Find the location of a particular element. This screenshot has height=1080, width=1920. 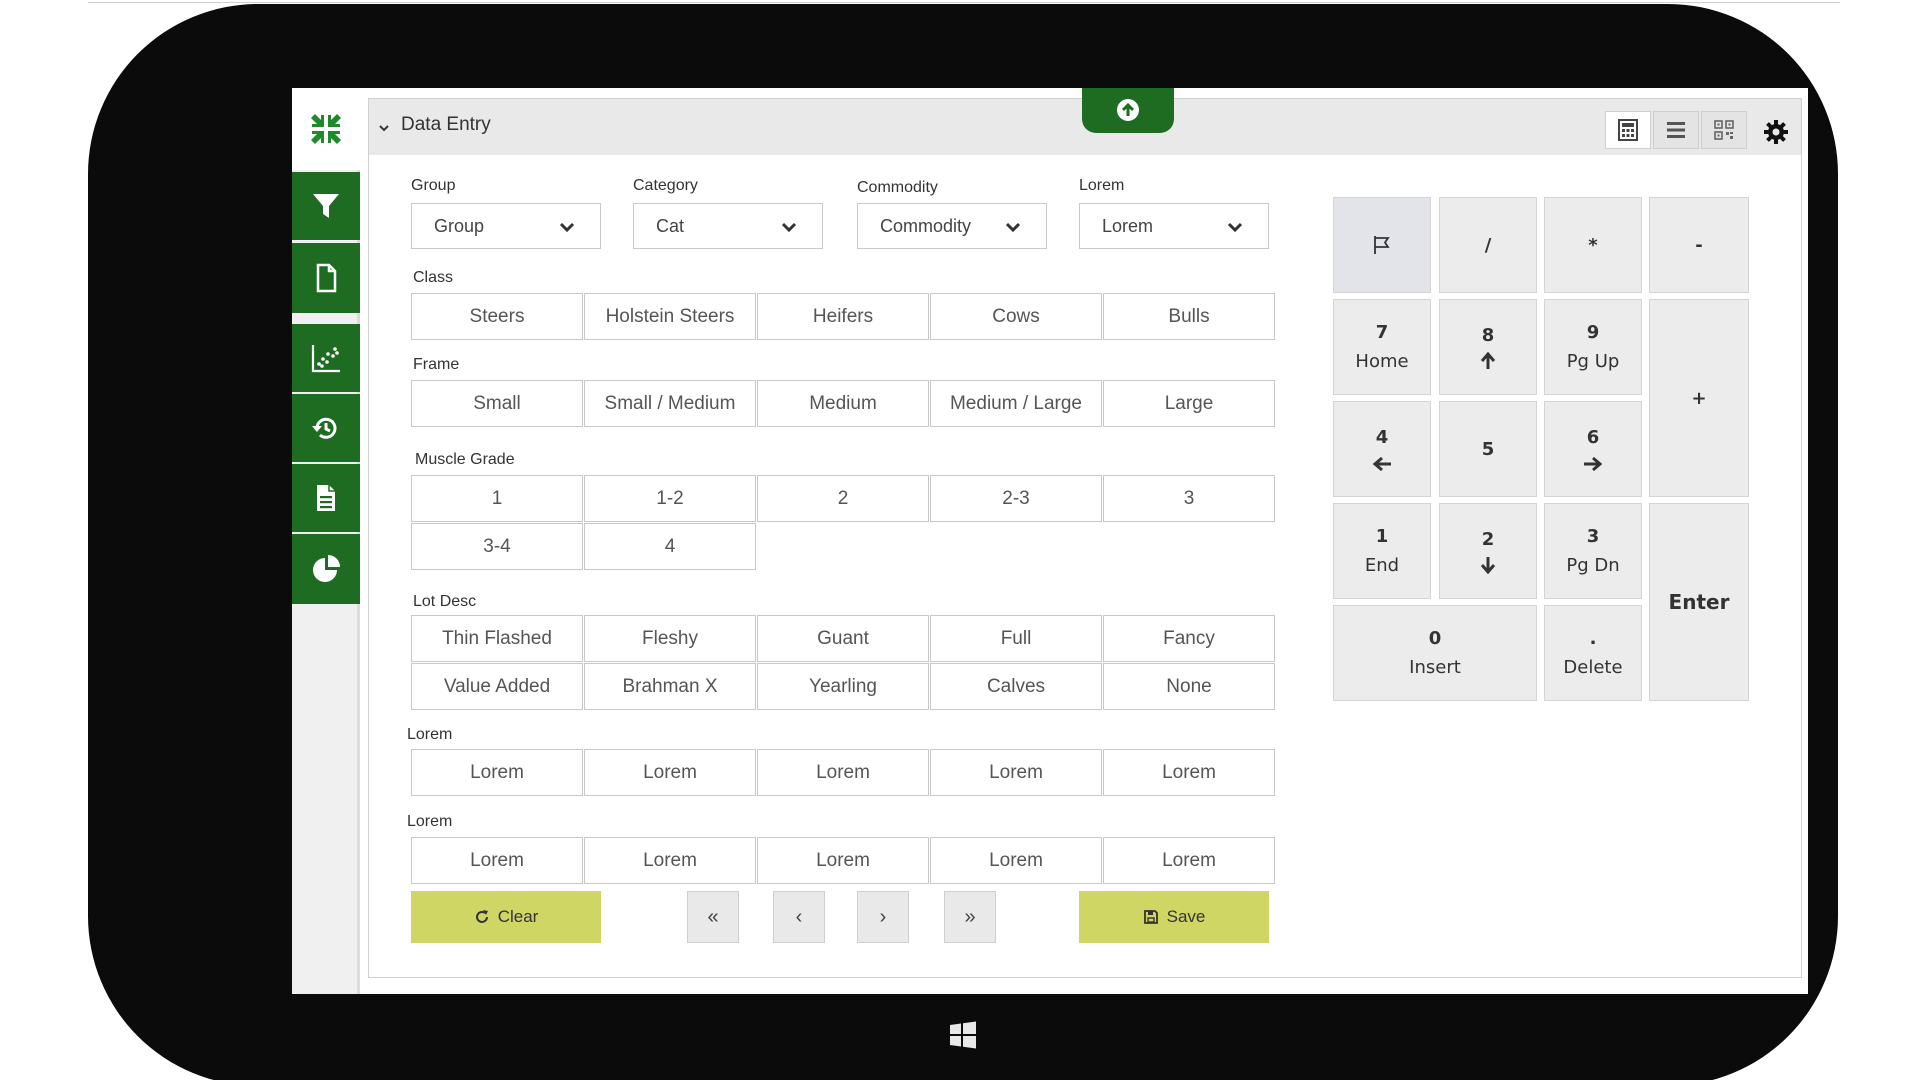

muscle-grade-option: 4 is located at coordinates (670, 546).